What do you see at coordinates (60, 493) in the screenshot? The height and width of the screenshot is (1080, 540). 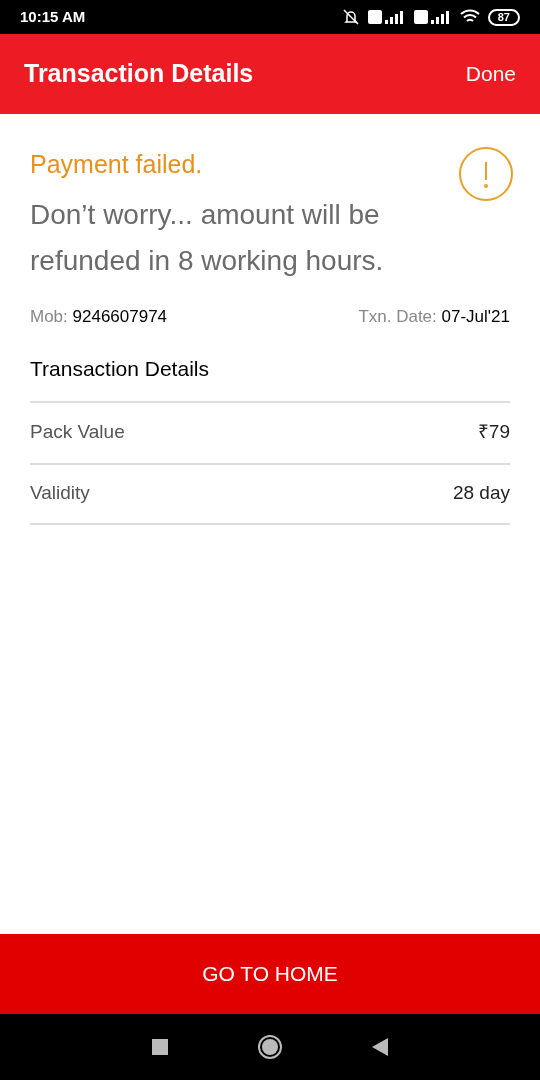 I see `detail-label: Validity` at bounding box center [60, 493].